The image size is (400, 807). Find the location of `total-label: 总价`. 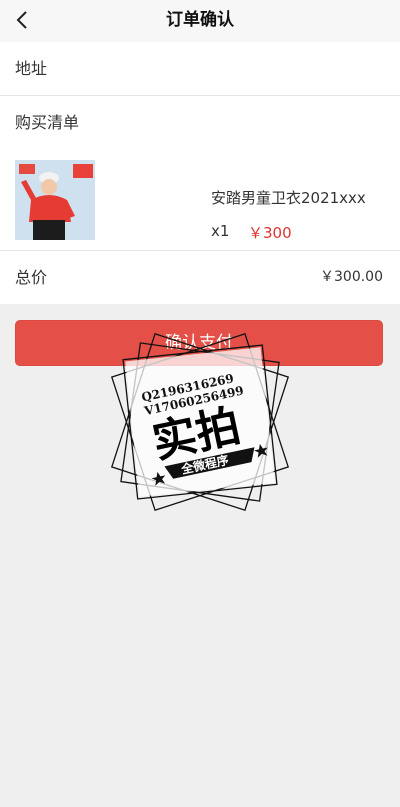

total-label: 总价 is located at coordinates (31, 277).